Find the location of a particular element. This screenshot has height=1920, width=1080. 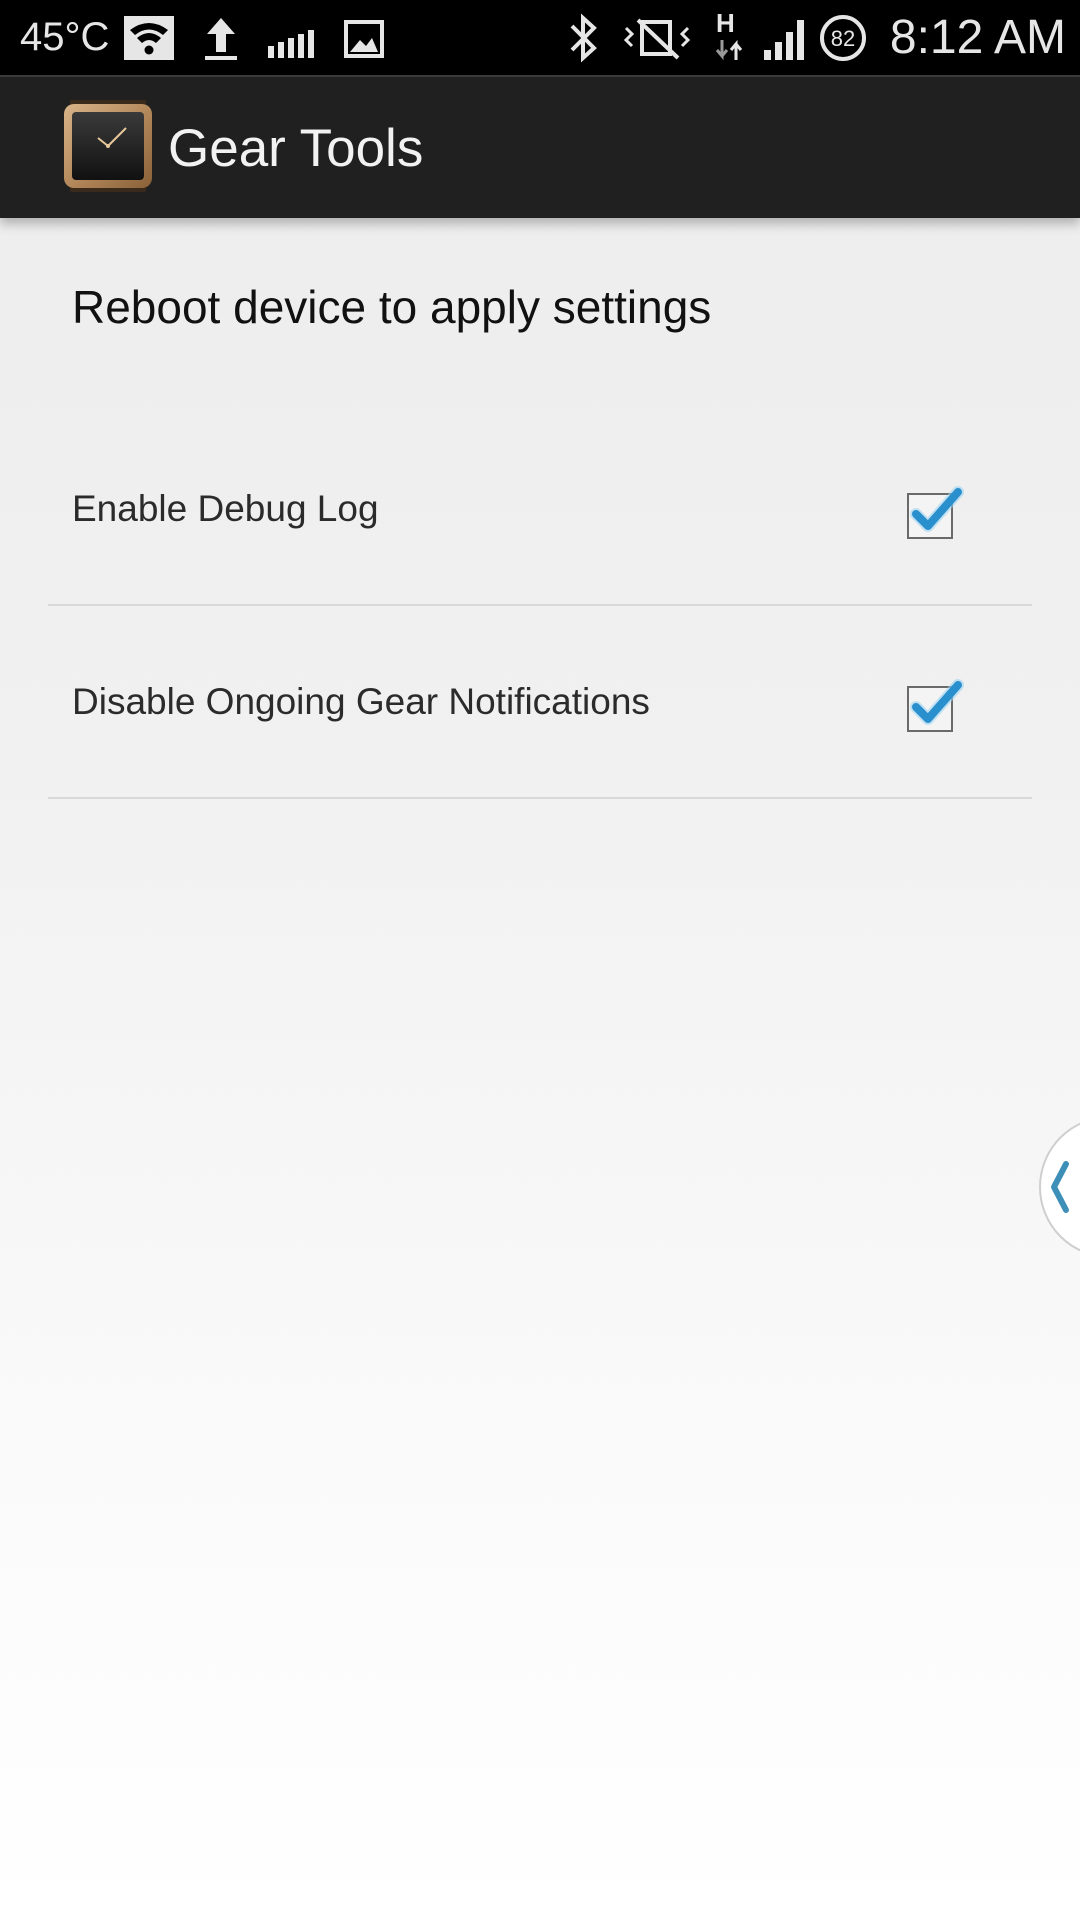

preference-enable-debug-log: Enable Debug Log is located at coordinates (540, 509).